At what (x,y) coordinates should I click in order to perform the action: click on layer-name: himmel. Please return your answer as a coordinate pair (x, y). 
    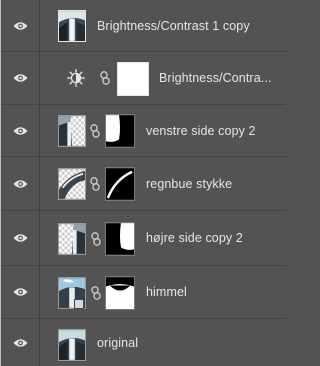
    Looking at the image, I should click on (166, 292).